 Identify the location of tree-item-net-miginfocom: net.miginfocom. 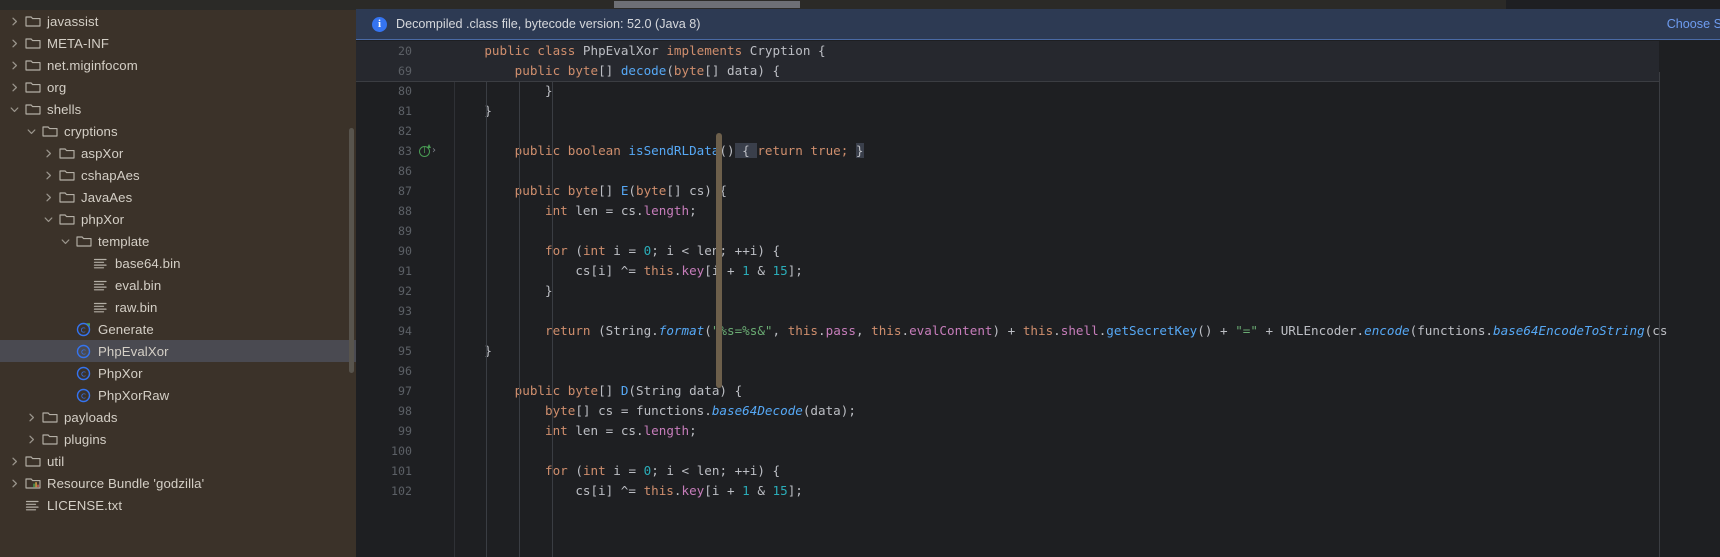
(178, 65).